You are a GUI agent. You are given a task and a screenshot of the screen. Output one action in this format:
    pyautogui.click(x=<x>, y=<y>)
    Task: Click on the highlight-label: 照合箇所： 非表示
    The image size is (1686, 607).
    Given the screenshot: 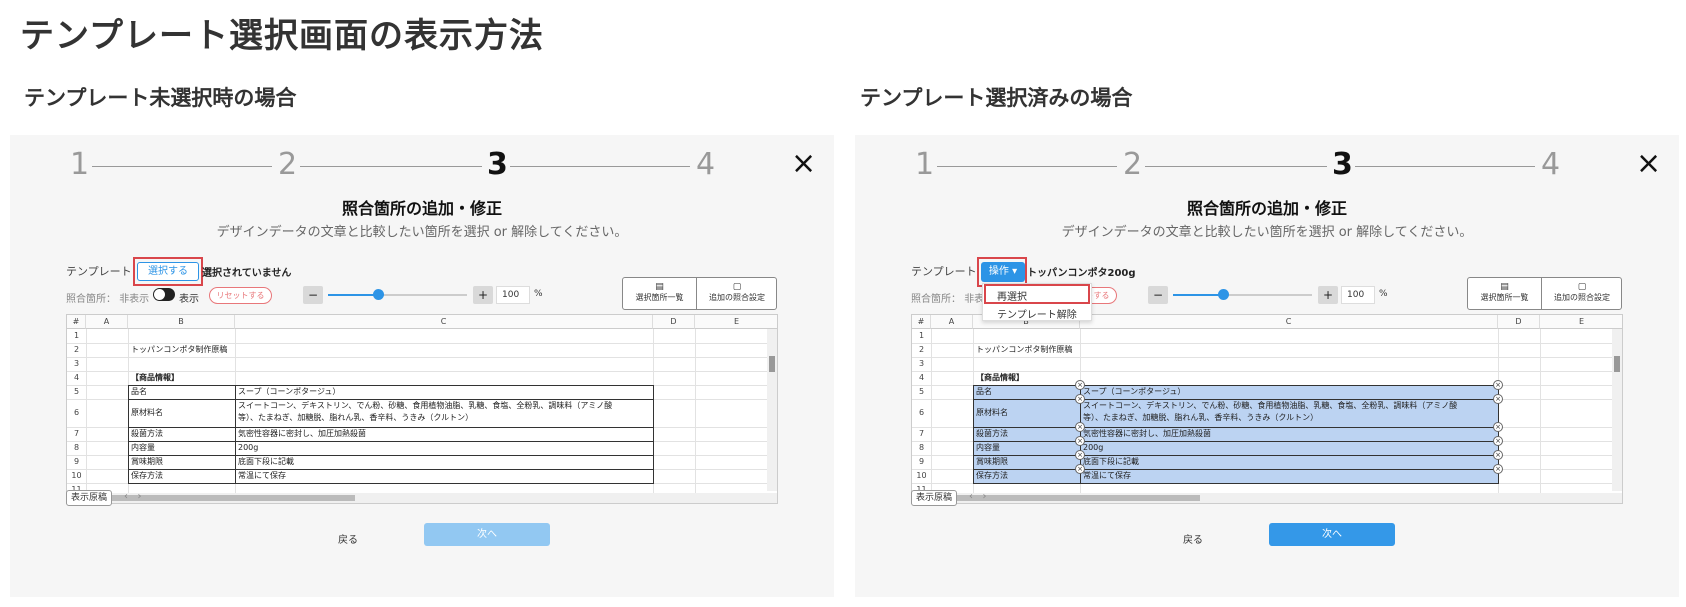 What is the action you would take?
    pyautogui.click(x=108, y=299)
    